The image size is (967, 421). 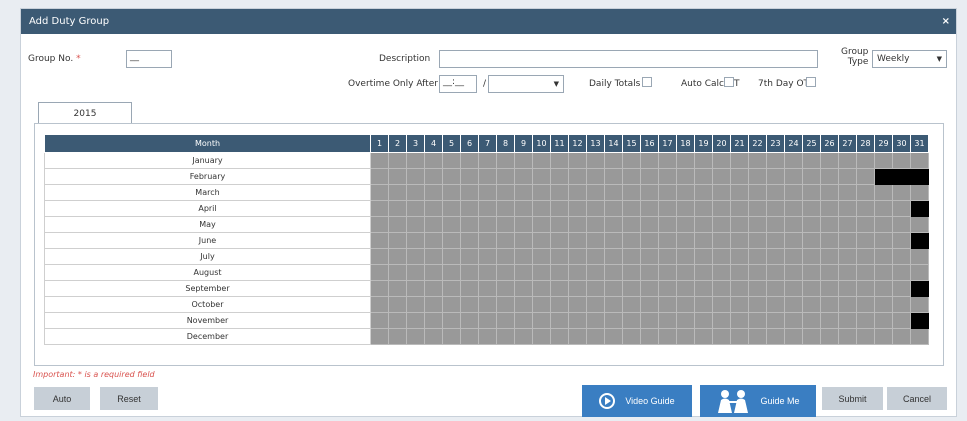 What do you see at coordinates (526, 84) in the screenshot?
I see `overtime-unit-select: ▼` at bounding box center [526, 84].